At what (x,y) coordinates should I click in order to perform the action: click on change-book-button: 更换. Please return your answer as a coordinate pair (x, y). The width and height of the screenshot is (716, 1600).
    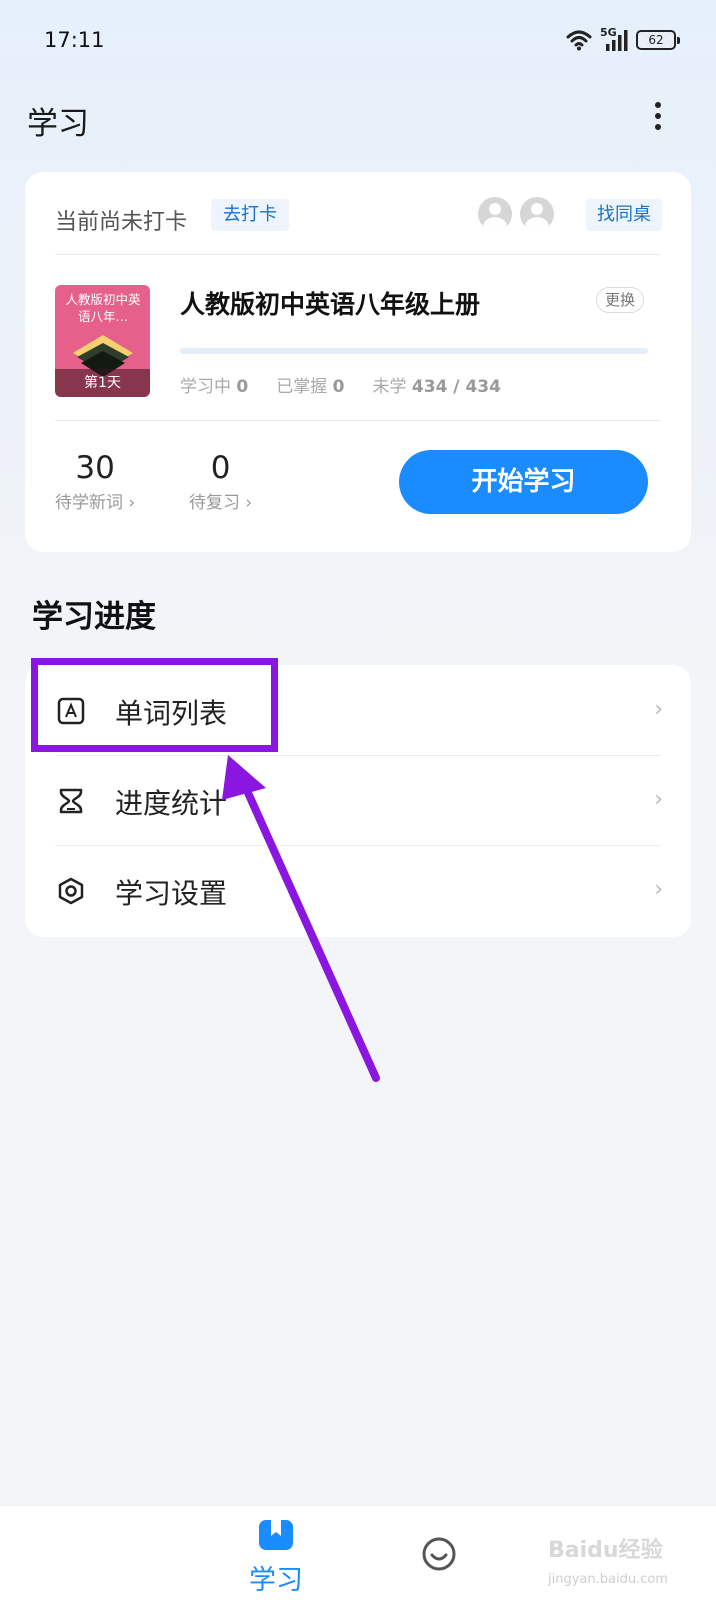
    Looking at the image, I should click on (620, 300).